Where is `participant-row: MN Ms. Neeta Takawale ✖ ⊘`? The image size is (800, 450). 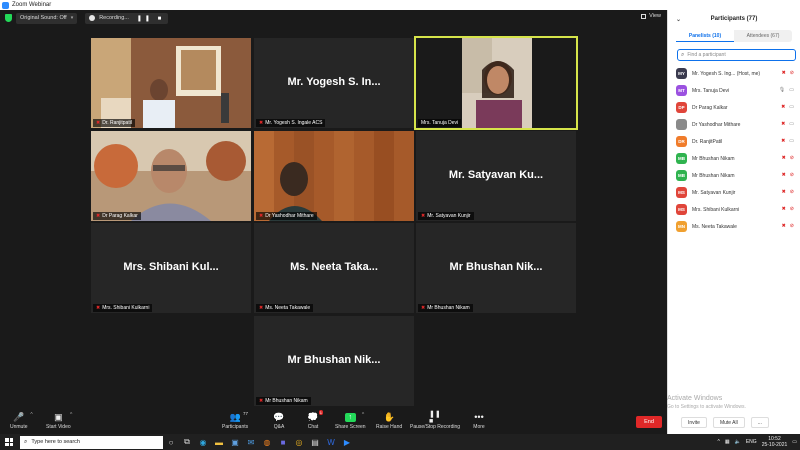
participant-row: MN Ms. Neeta Takawale ✖ ⊘ is located at coordinates (734, 226).